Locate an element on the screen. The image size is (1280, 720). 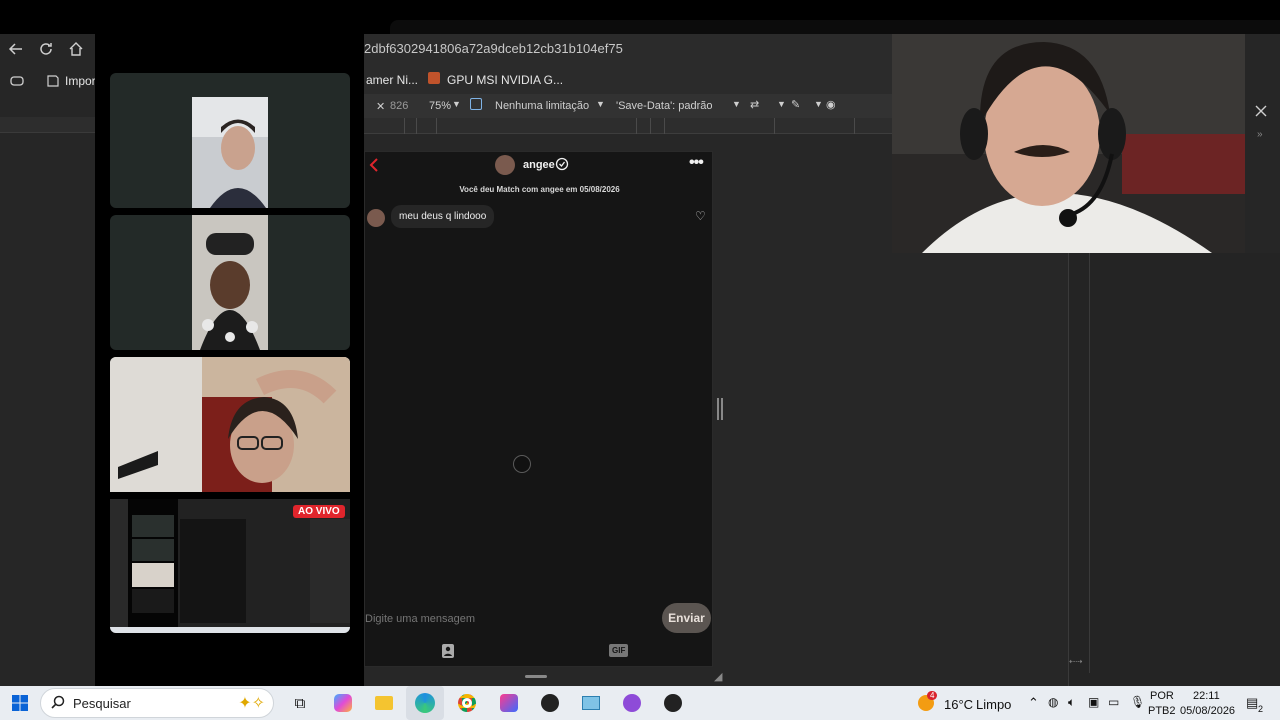
rotate-icon is located at coordinates (476, 104).